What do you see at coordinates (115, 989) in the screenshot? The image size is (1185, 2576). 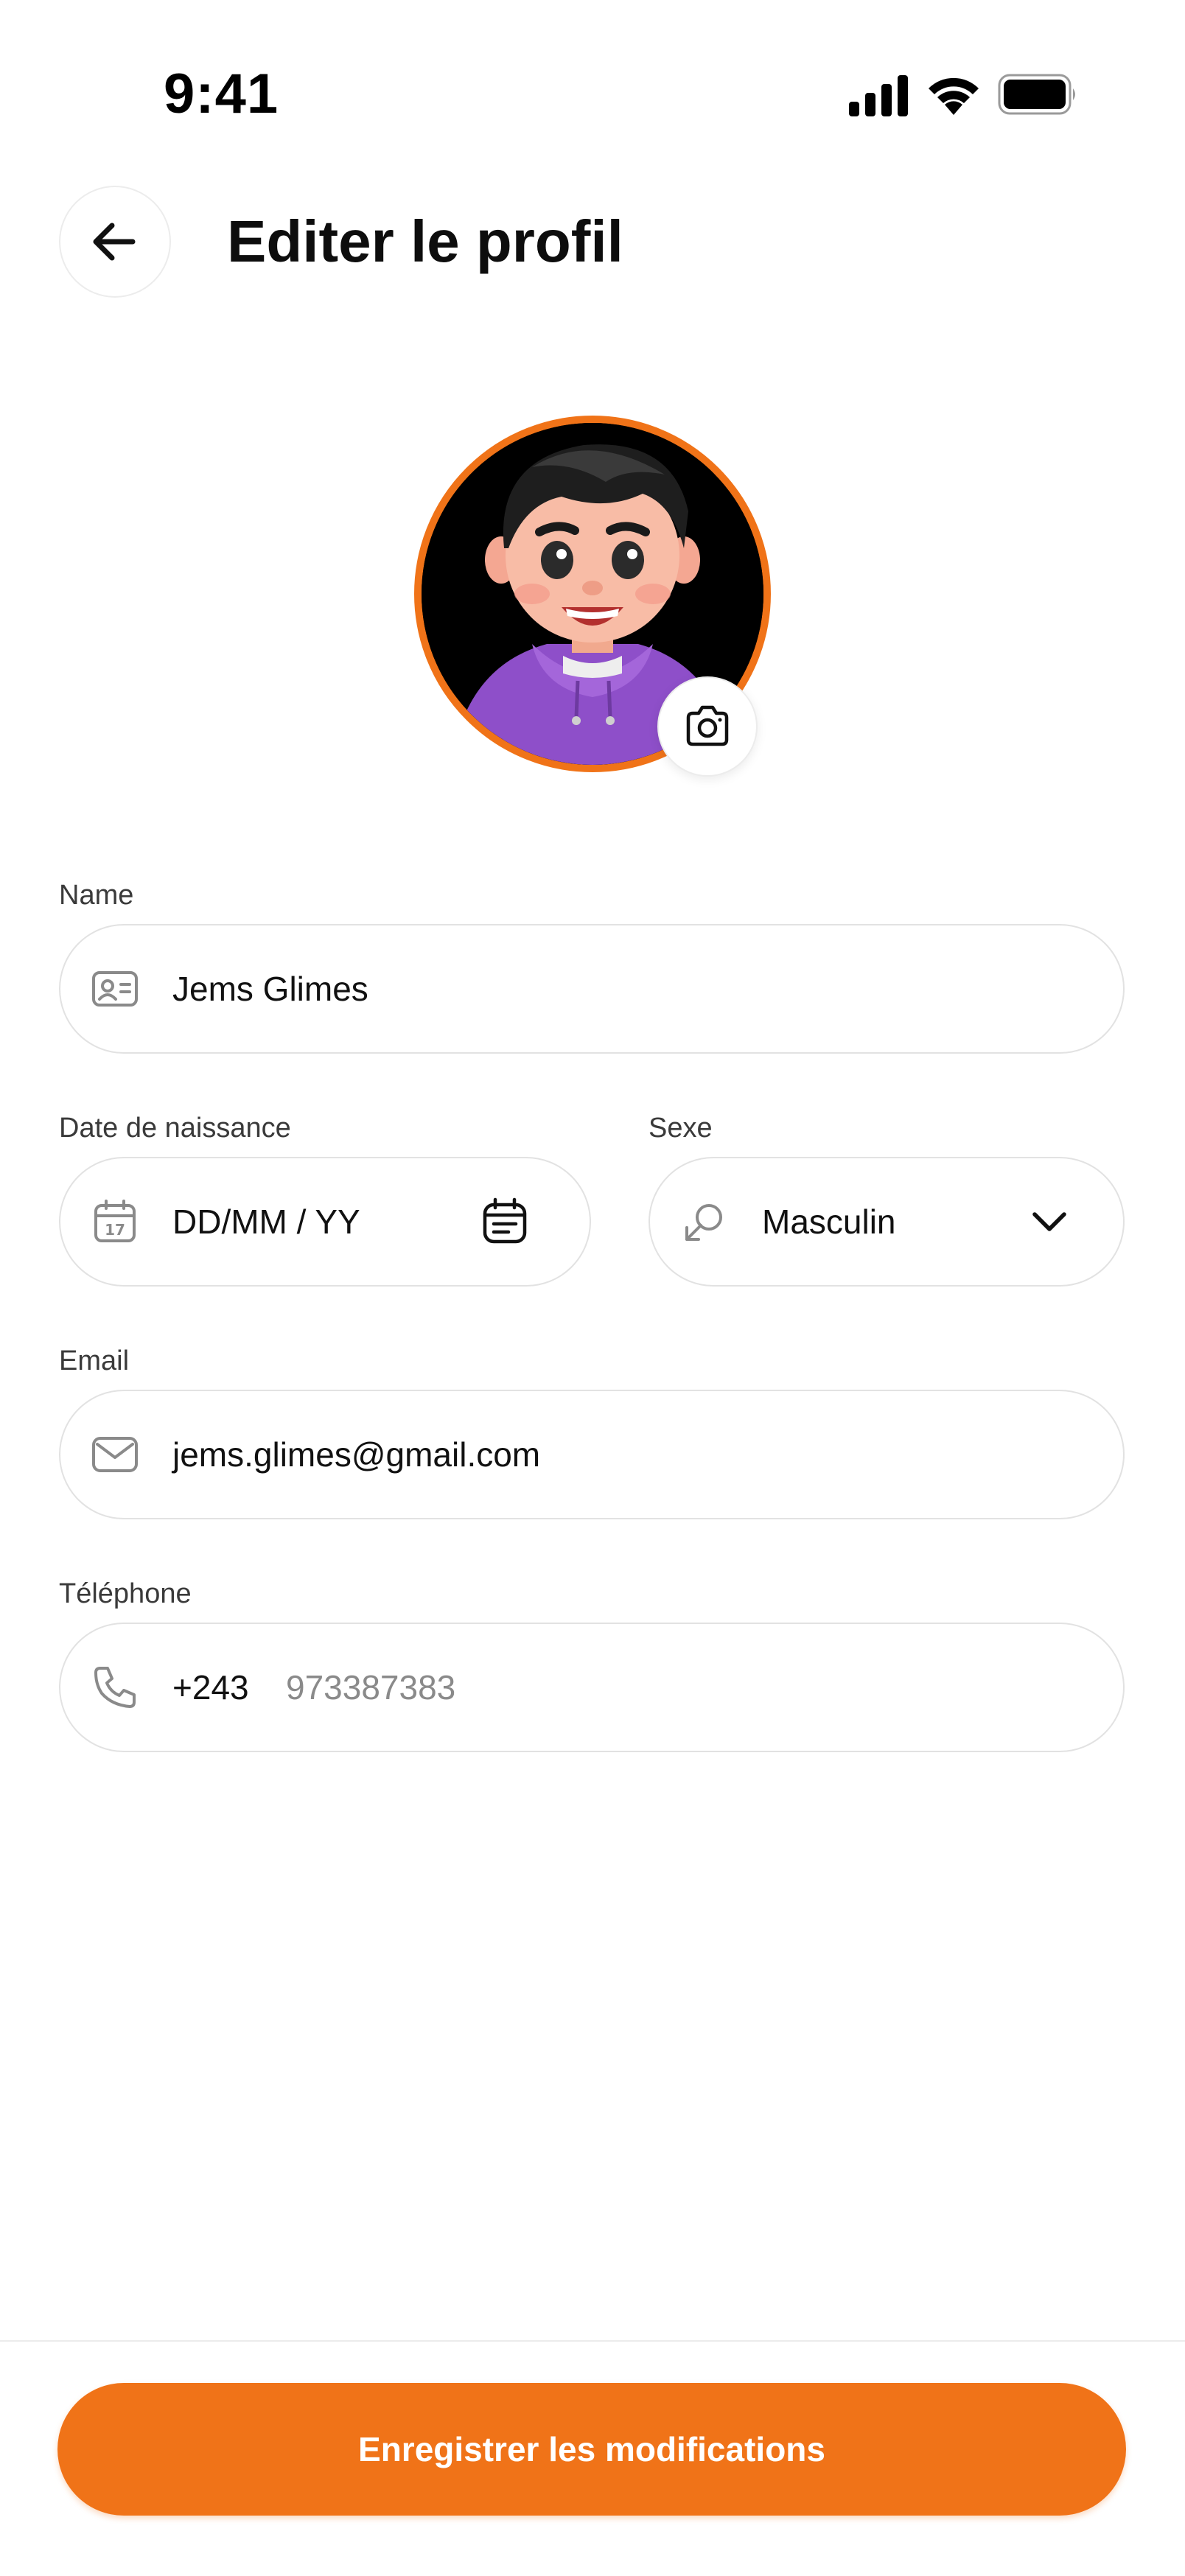 I see `id-card-icon` at bounding box center [115, 989].